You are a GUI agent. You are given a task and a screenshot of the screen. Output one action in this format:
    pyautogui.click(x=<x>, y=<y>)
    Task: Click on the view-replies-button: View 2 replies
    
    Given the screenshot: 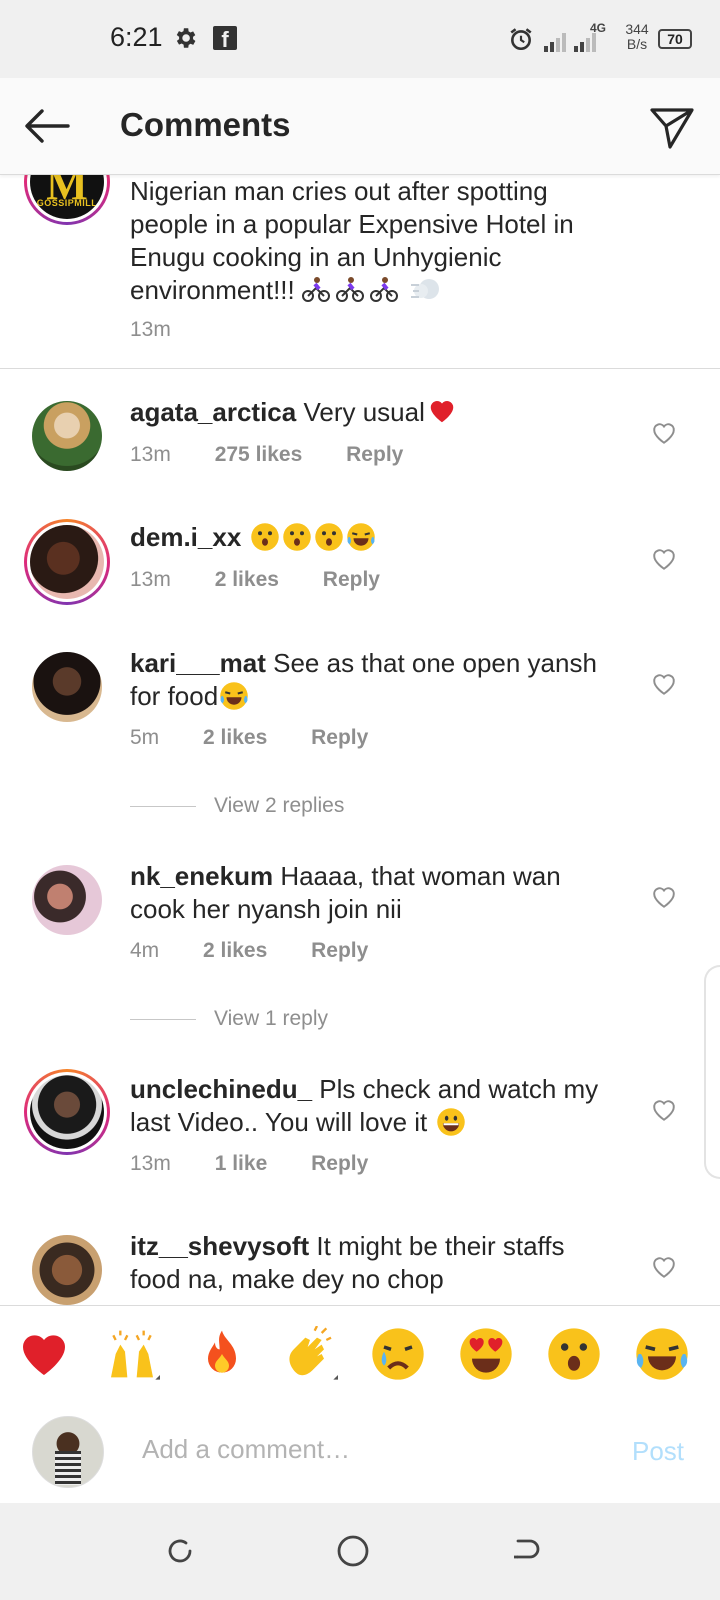 What is the action you would take?
    pyautogui.click(x=237, y=806)
    